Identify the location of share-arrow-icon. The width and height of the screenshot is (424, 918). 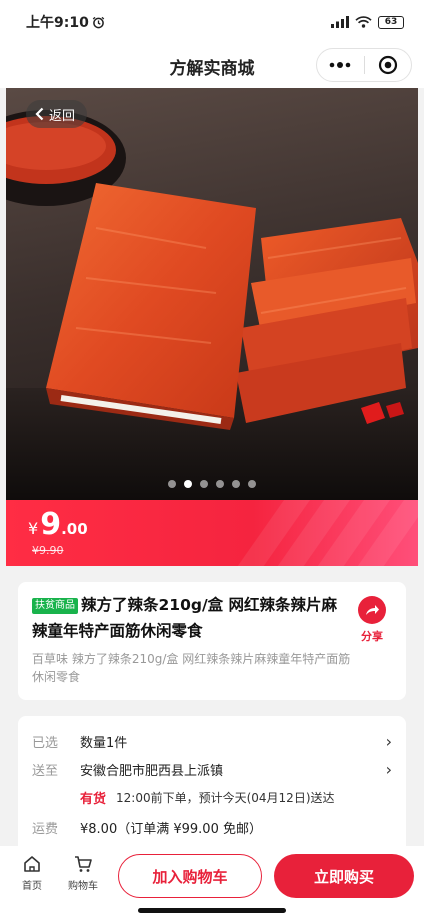
(372, 610).